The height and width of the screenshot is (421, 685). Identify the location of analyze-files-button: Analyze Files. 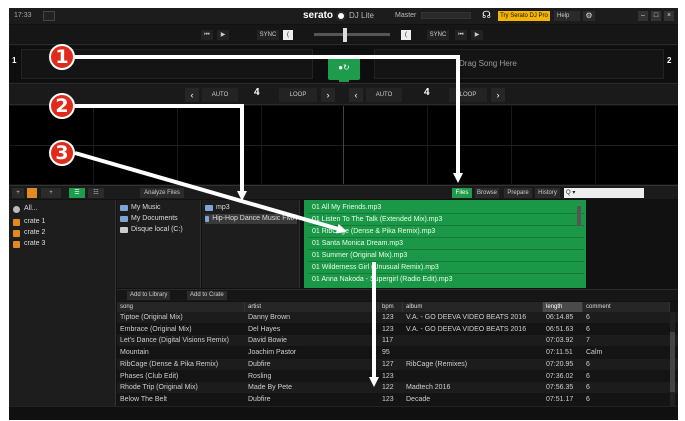
(162, 193).